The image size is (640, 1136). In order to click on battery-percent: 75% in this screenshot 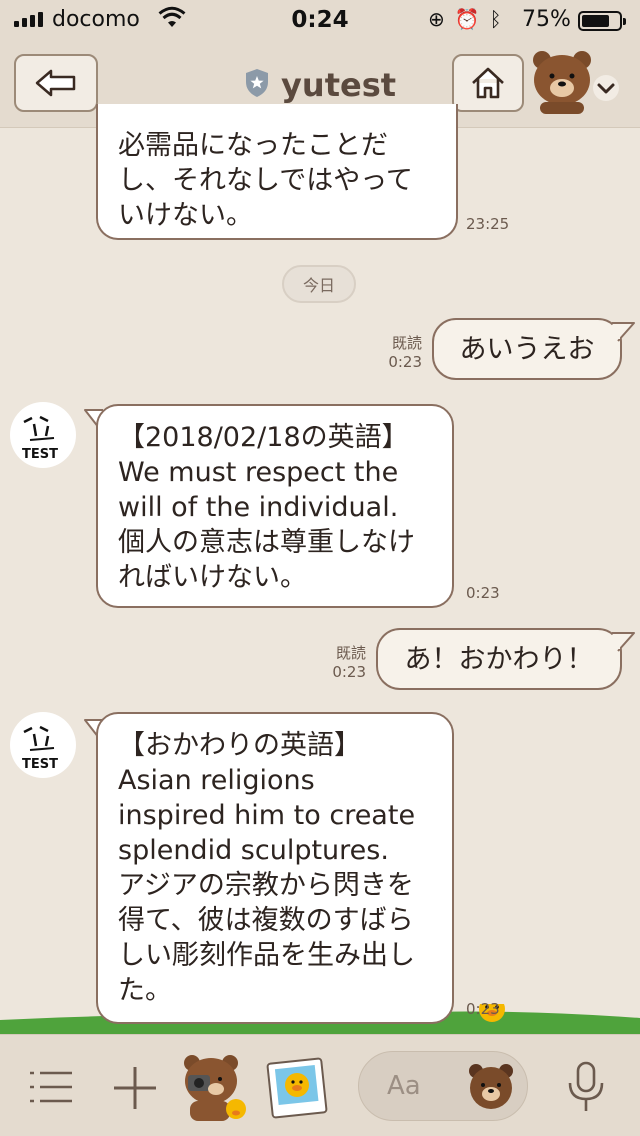, I will do `click(546, 19)`.